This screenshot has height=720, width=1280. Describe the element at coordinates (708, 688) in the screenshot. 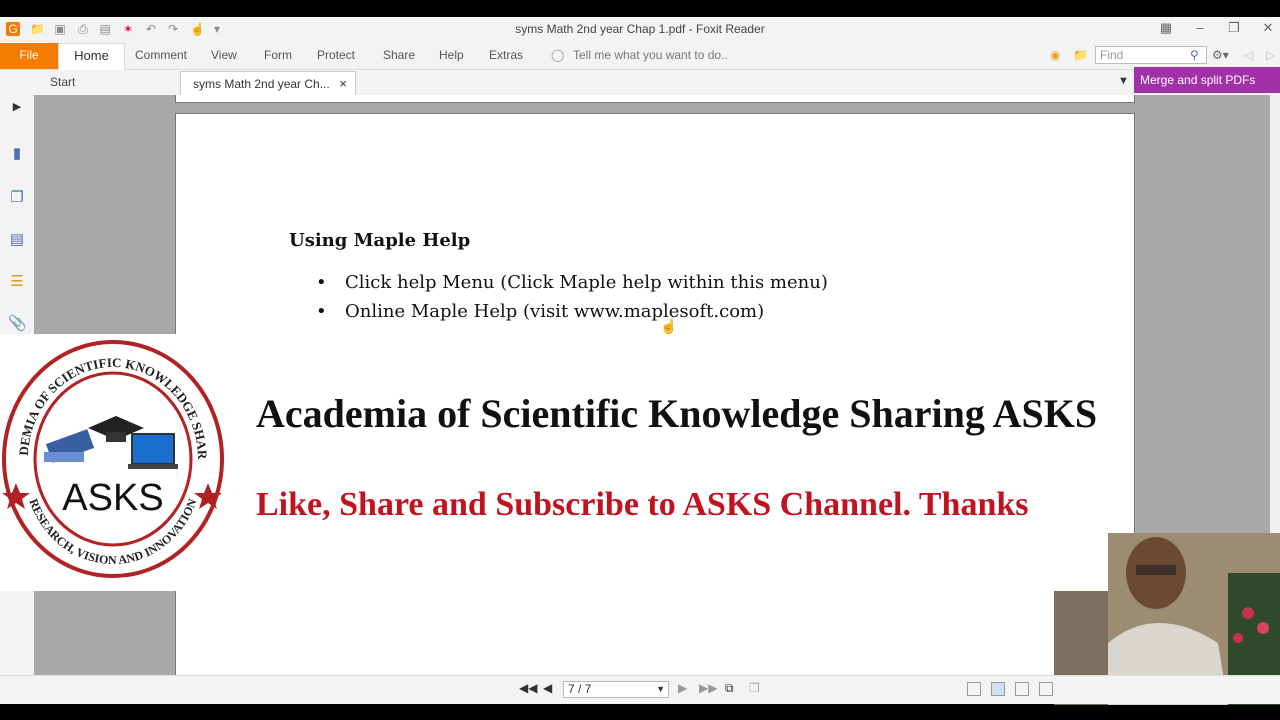

I see `last-page-icon: ▶▶` at that location.